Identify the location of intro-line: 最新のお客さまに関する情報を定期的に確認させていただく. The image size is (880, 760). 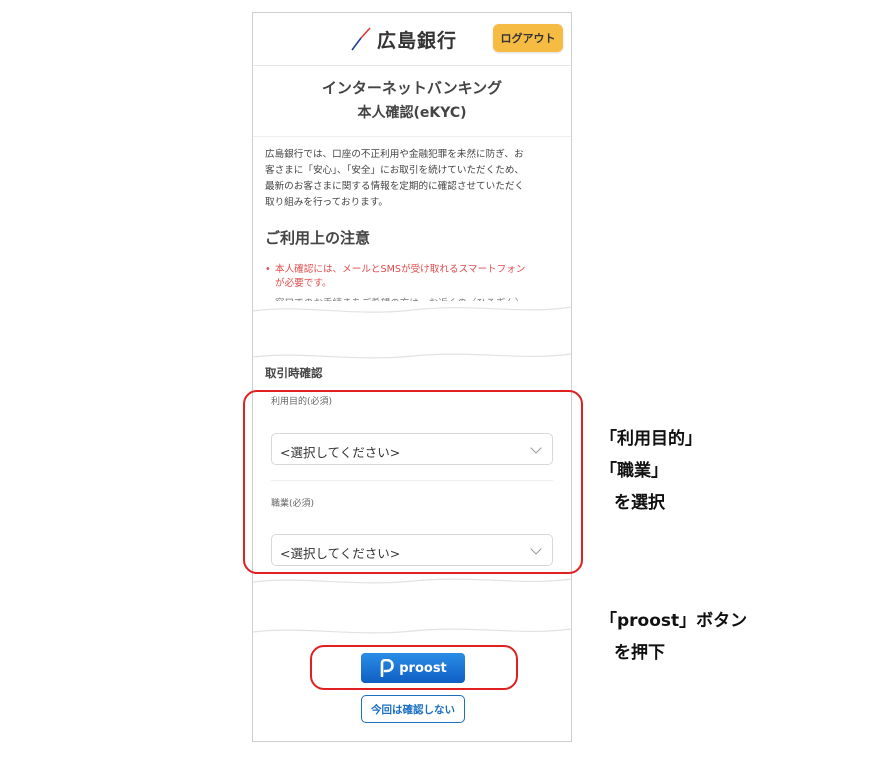
(395, 186).